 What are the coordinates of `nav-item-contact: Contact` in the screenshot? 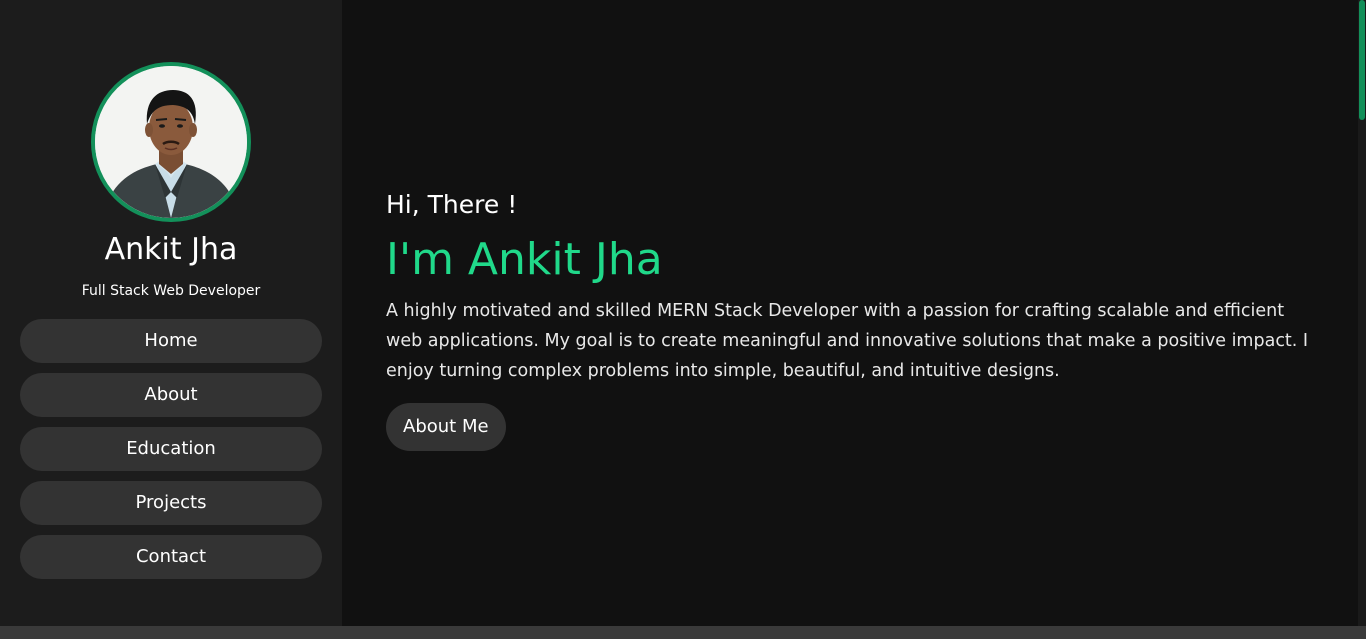 It's located at (171, 557).